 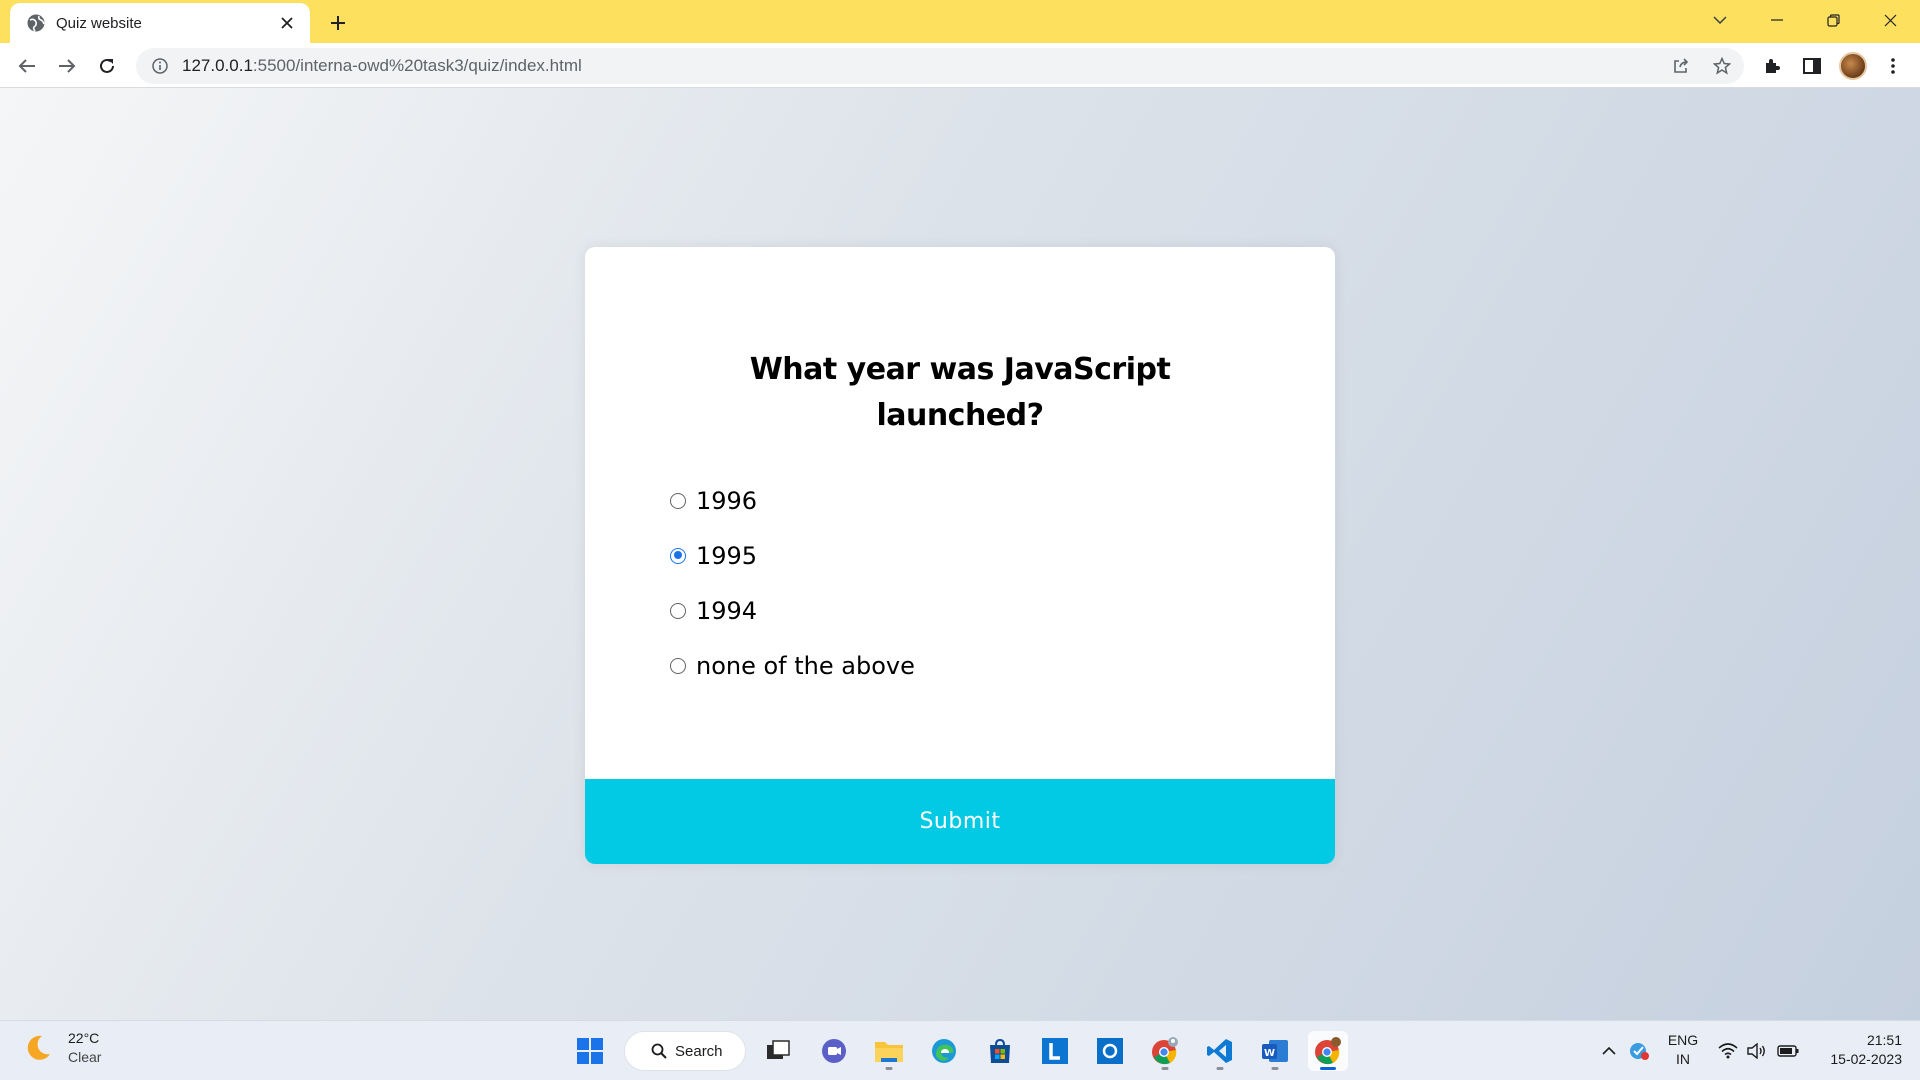 What do you see at coordinates (726, 501) in the screenshot?
I see `answer-label: 1996` at bounding box center [726, 501].